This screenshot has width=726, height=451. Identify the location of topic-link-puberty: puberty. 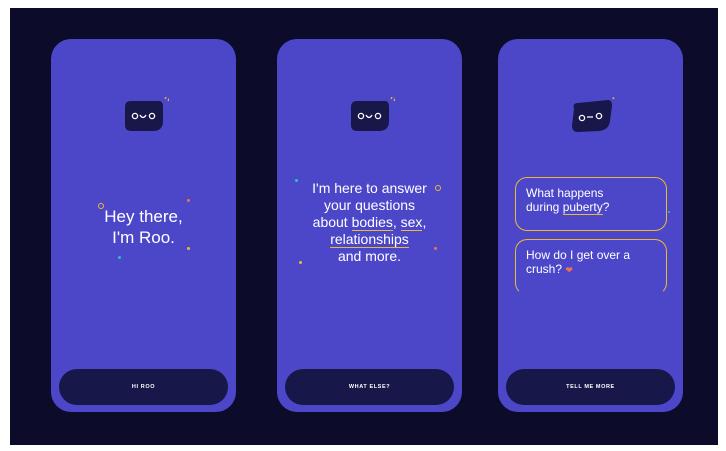
(582, 207).